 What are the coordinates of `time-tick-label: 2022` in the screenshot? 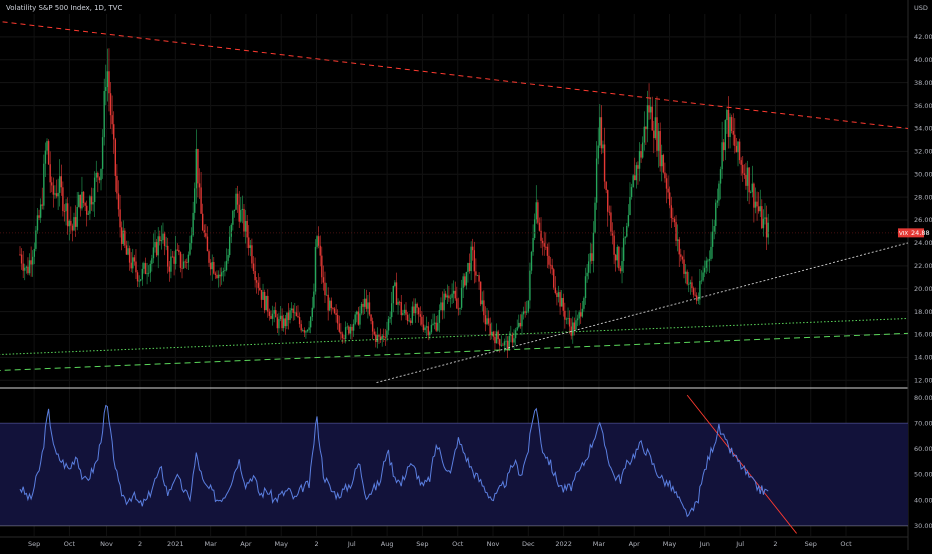 It's located at (563, 544).